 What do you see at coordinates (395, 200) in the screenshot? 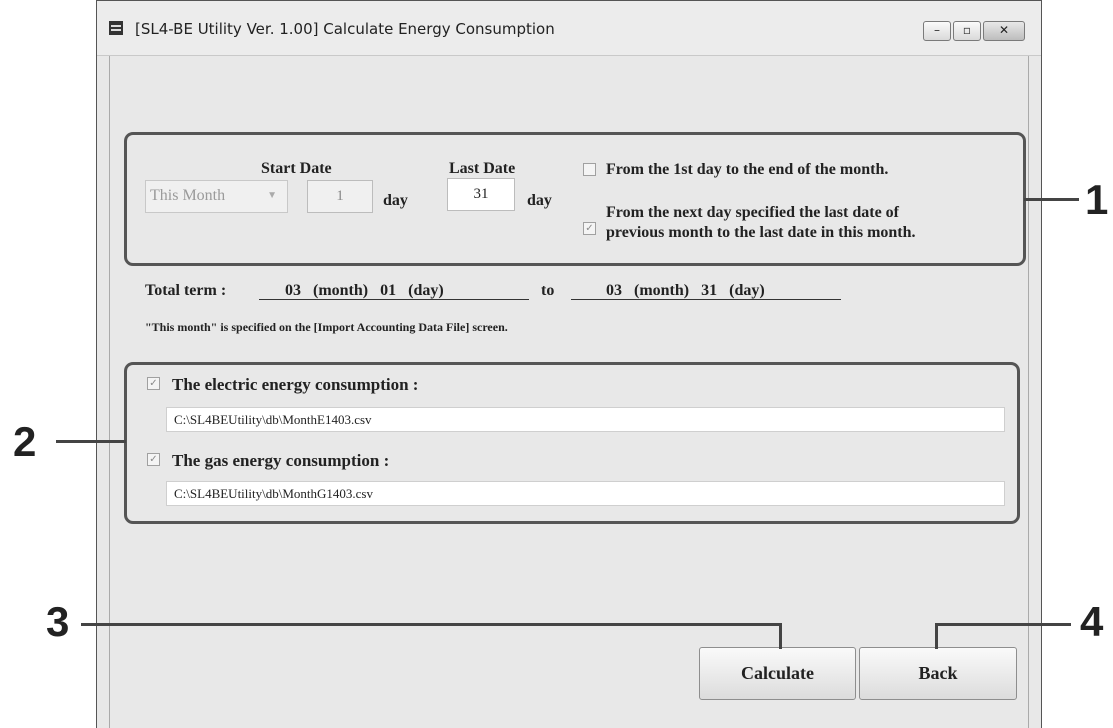
I see `start-day-unit: day` at bounding box center [395, 200].